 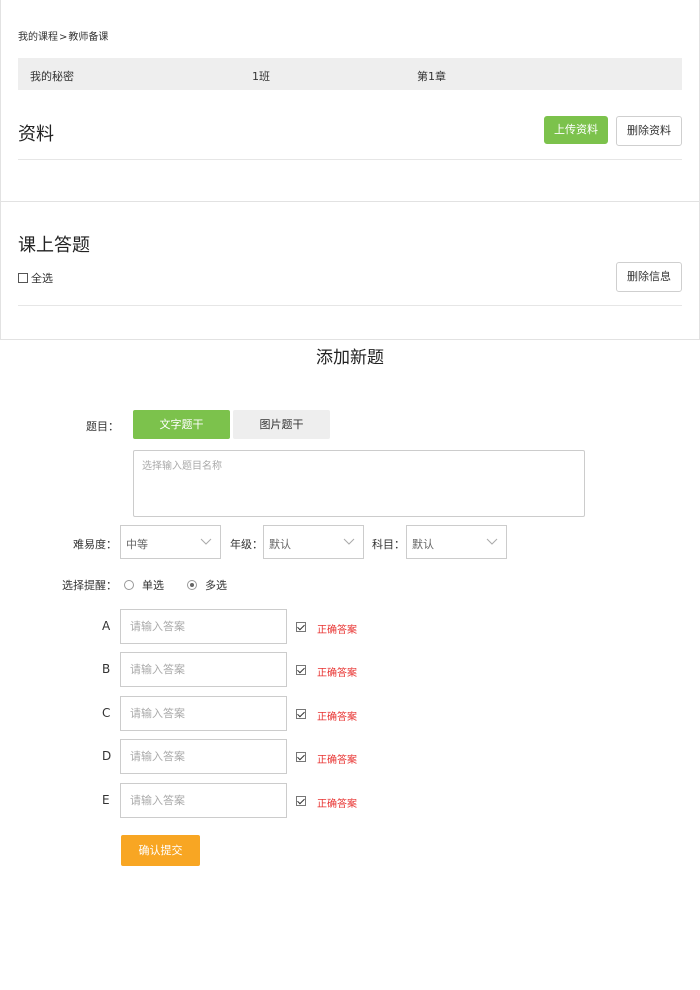 I want to click on grade-label: 年级：, so click(x=246, y=544).